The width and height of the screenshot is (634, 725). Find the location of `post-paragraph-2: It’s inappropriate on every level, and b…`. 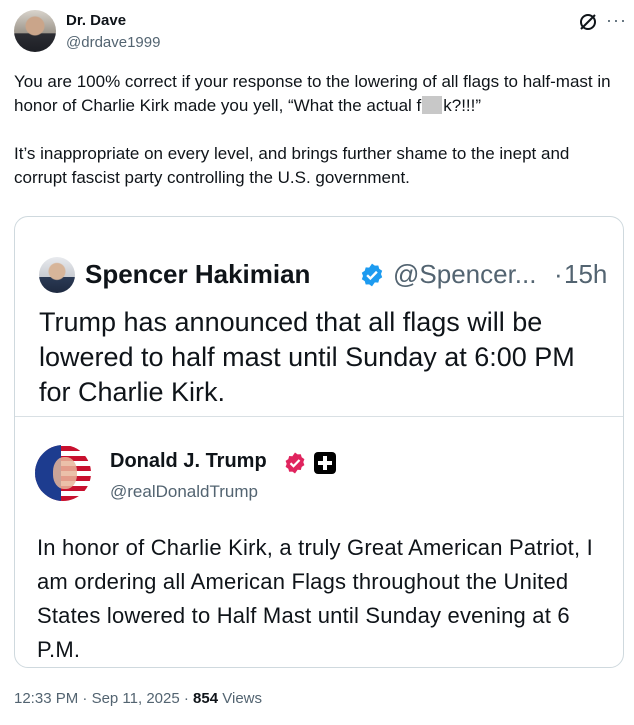

post-paragraph-2: It’s inappropriate on every level, and b… is located at coordinates (292, 165).